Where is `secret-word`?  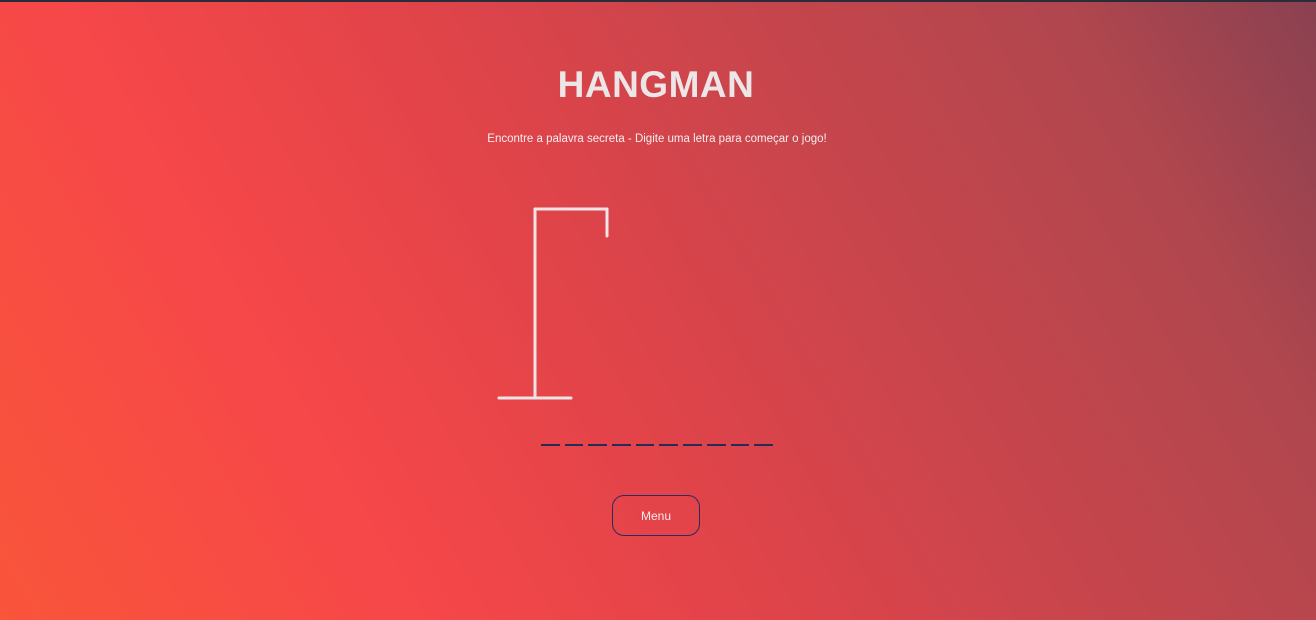
secret-word is located at coordinates (657, 446).